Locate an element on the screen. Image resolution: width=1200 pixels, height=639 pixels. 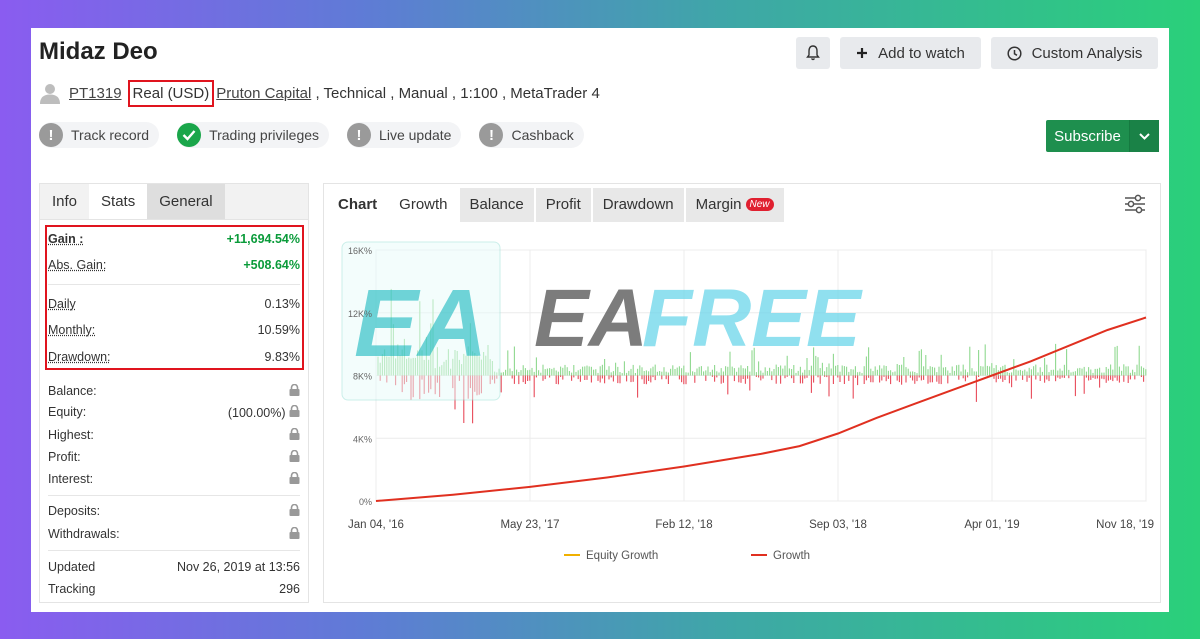
badge-trading-privileges: Trading privileges is located at coordinates (253, 135).